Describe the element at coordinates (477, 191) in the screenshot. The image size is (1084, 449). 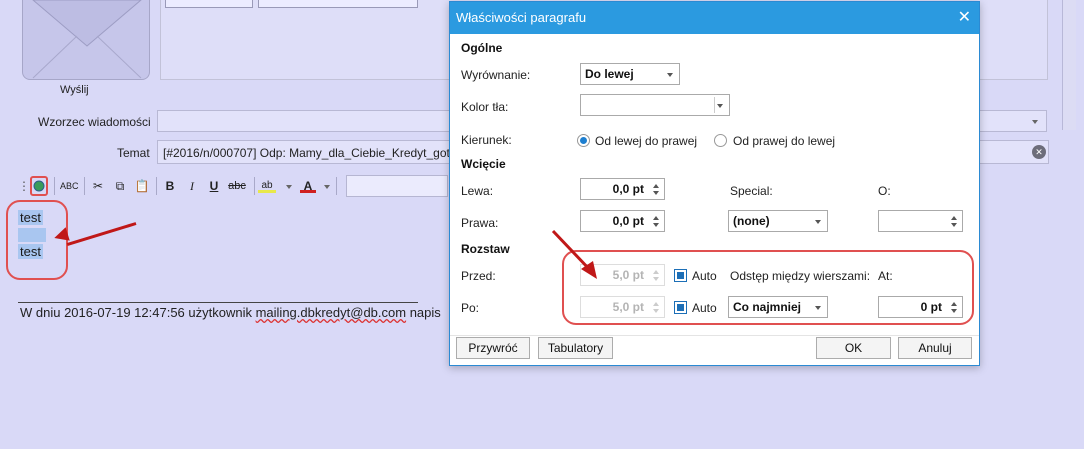
I see `left-indent-label: Lewa:` at that location.